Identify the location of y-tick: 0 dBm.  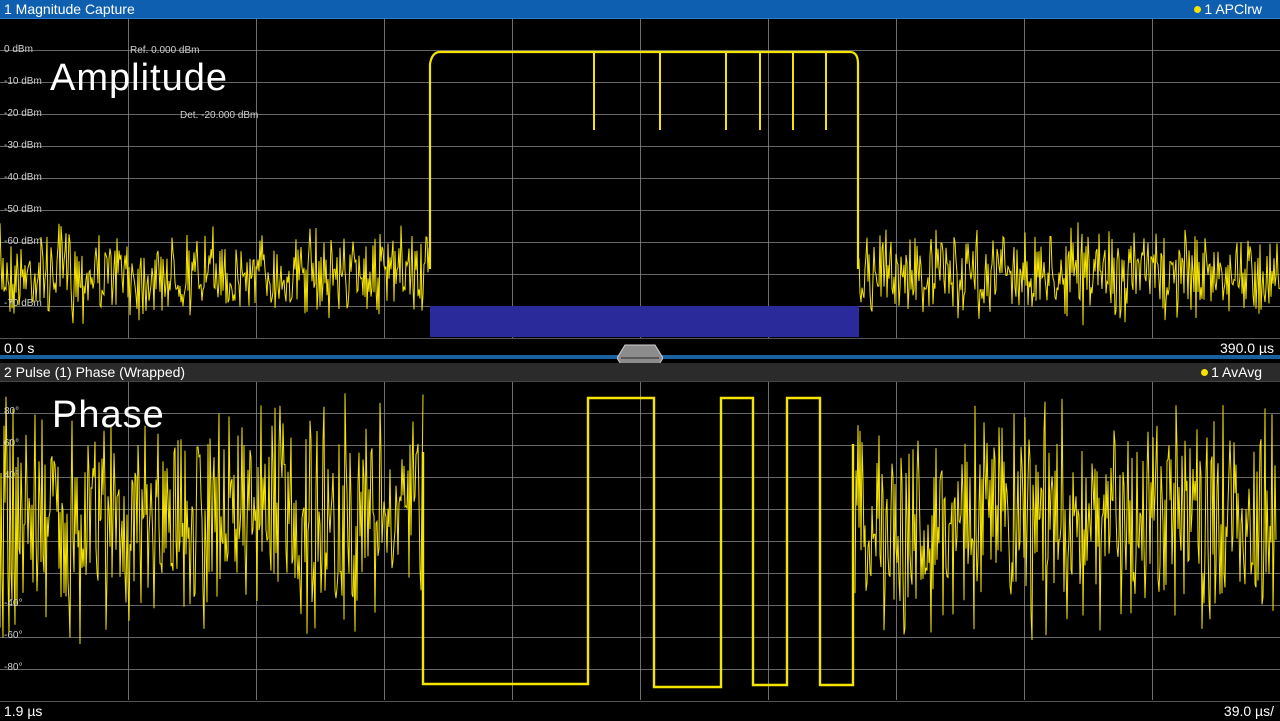
(18, 49).